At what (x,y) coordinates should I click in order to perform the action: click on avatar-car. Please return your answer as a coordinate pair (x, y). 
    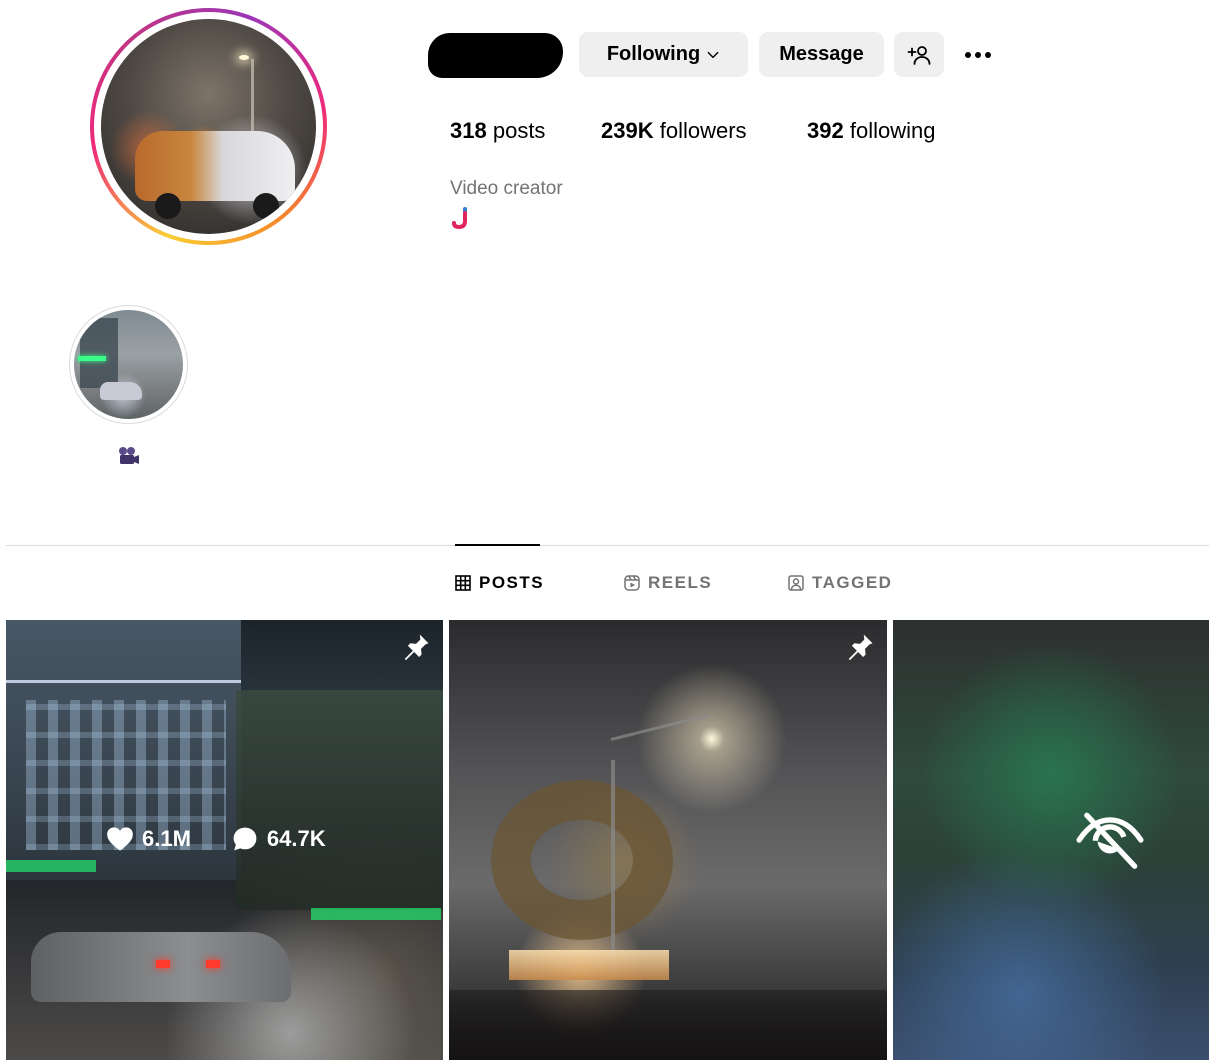
    Looking at the image, I should click on (215, 175).